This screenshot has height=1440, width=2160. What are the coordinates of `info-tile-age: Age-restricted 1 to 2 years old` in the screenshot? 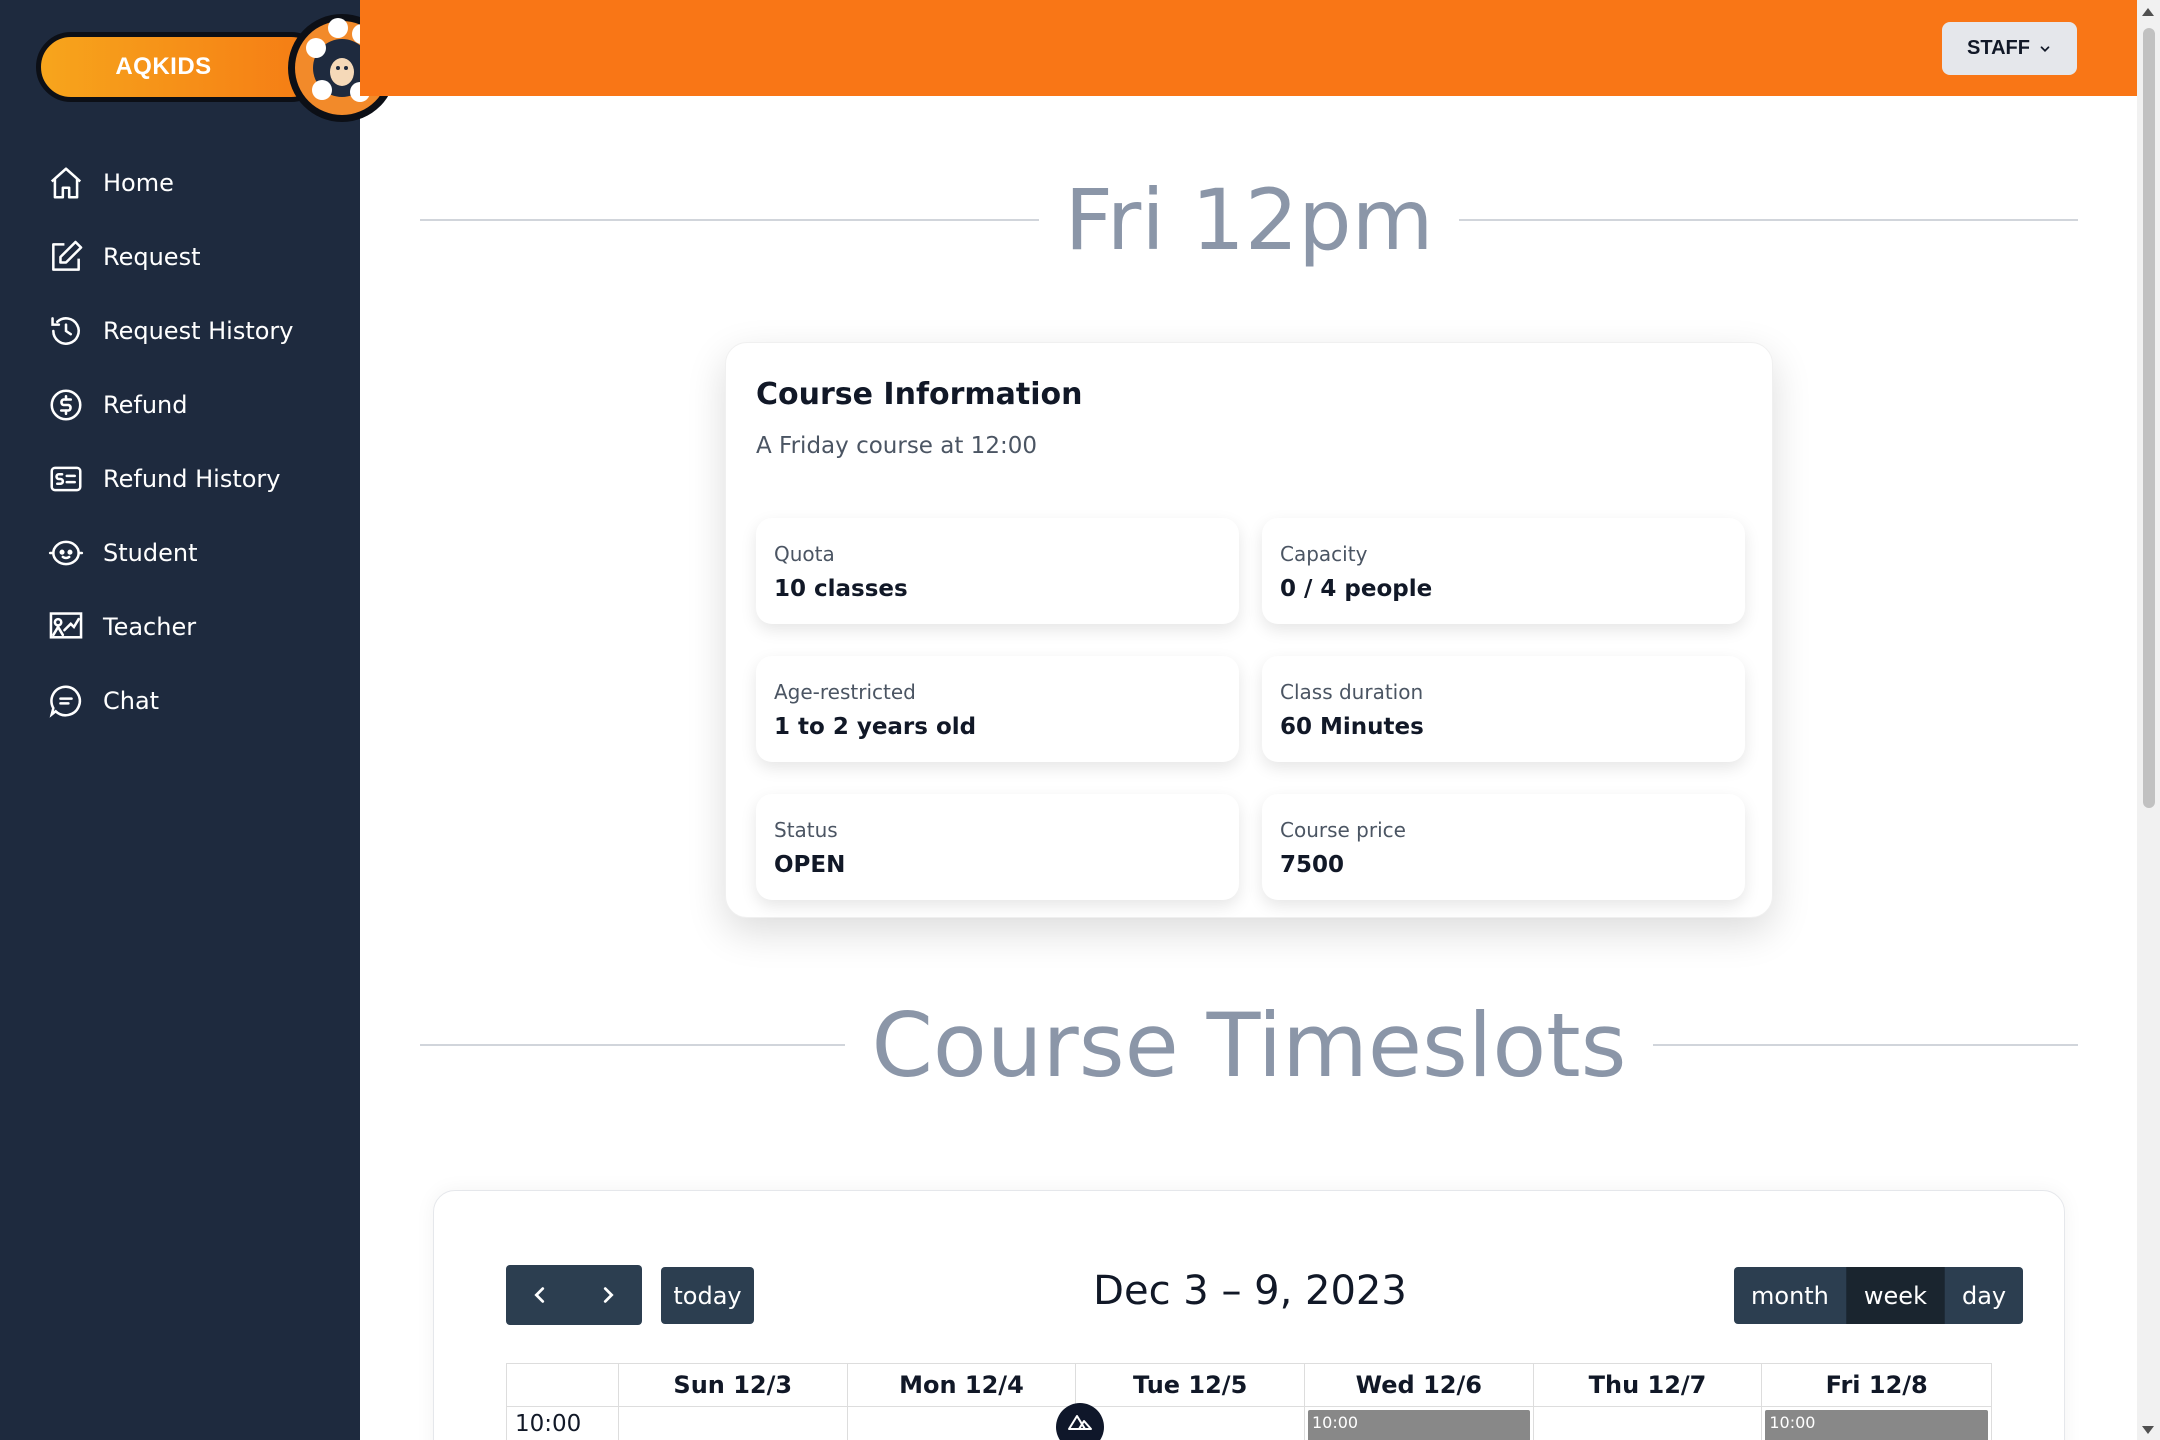 It's located at (997, 709).